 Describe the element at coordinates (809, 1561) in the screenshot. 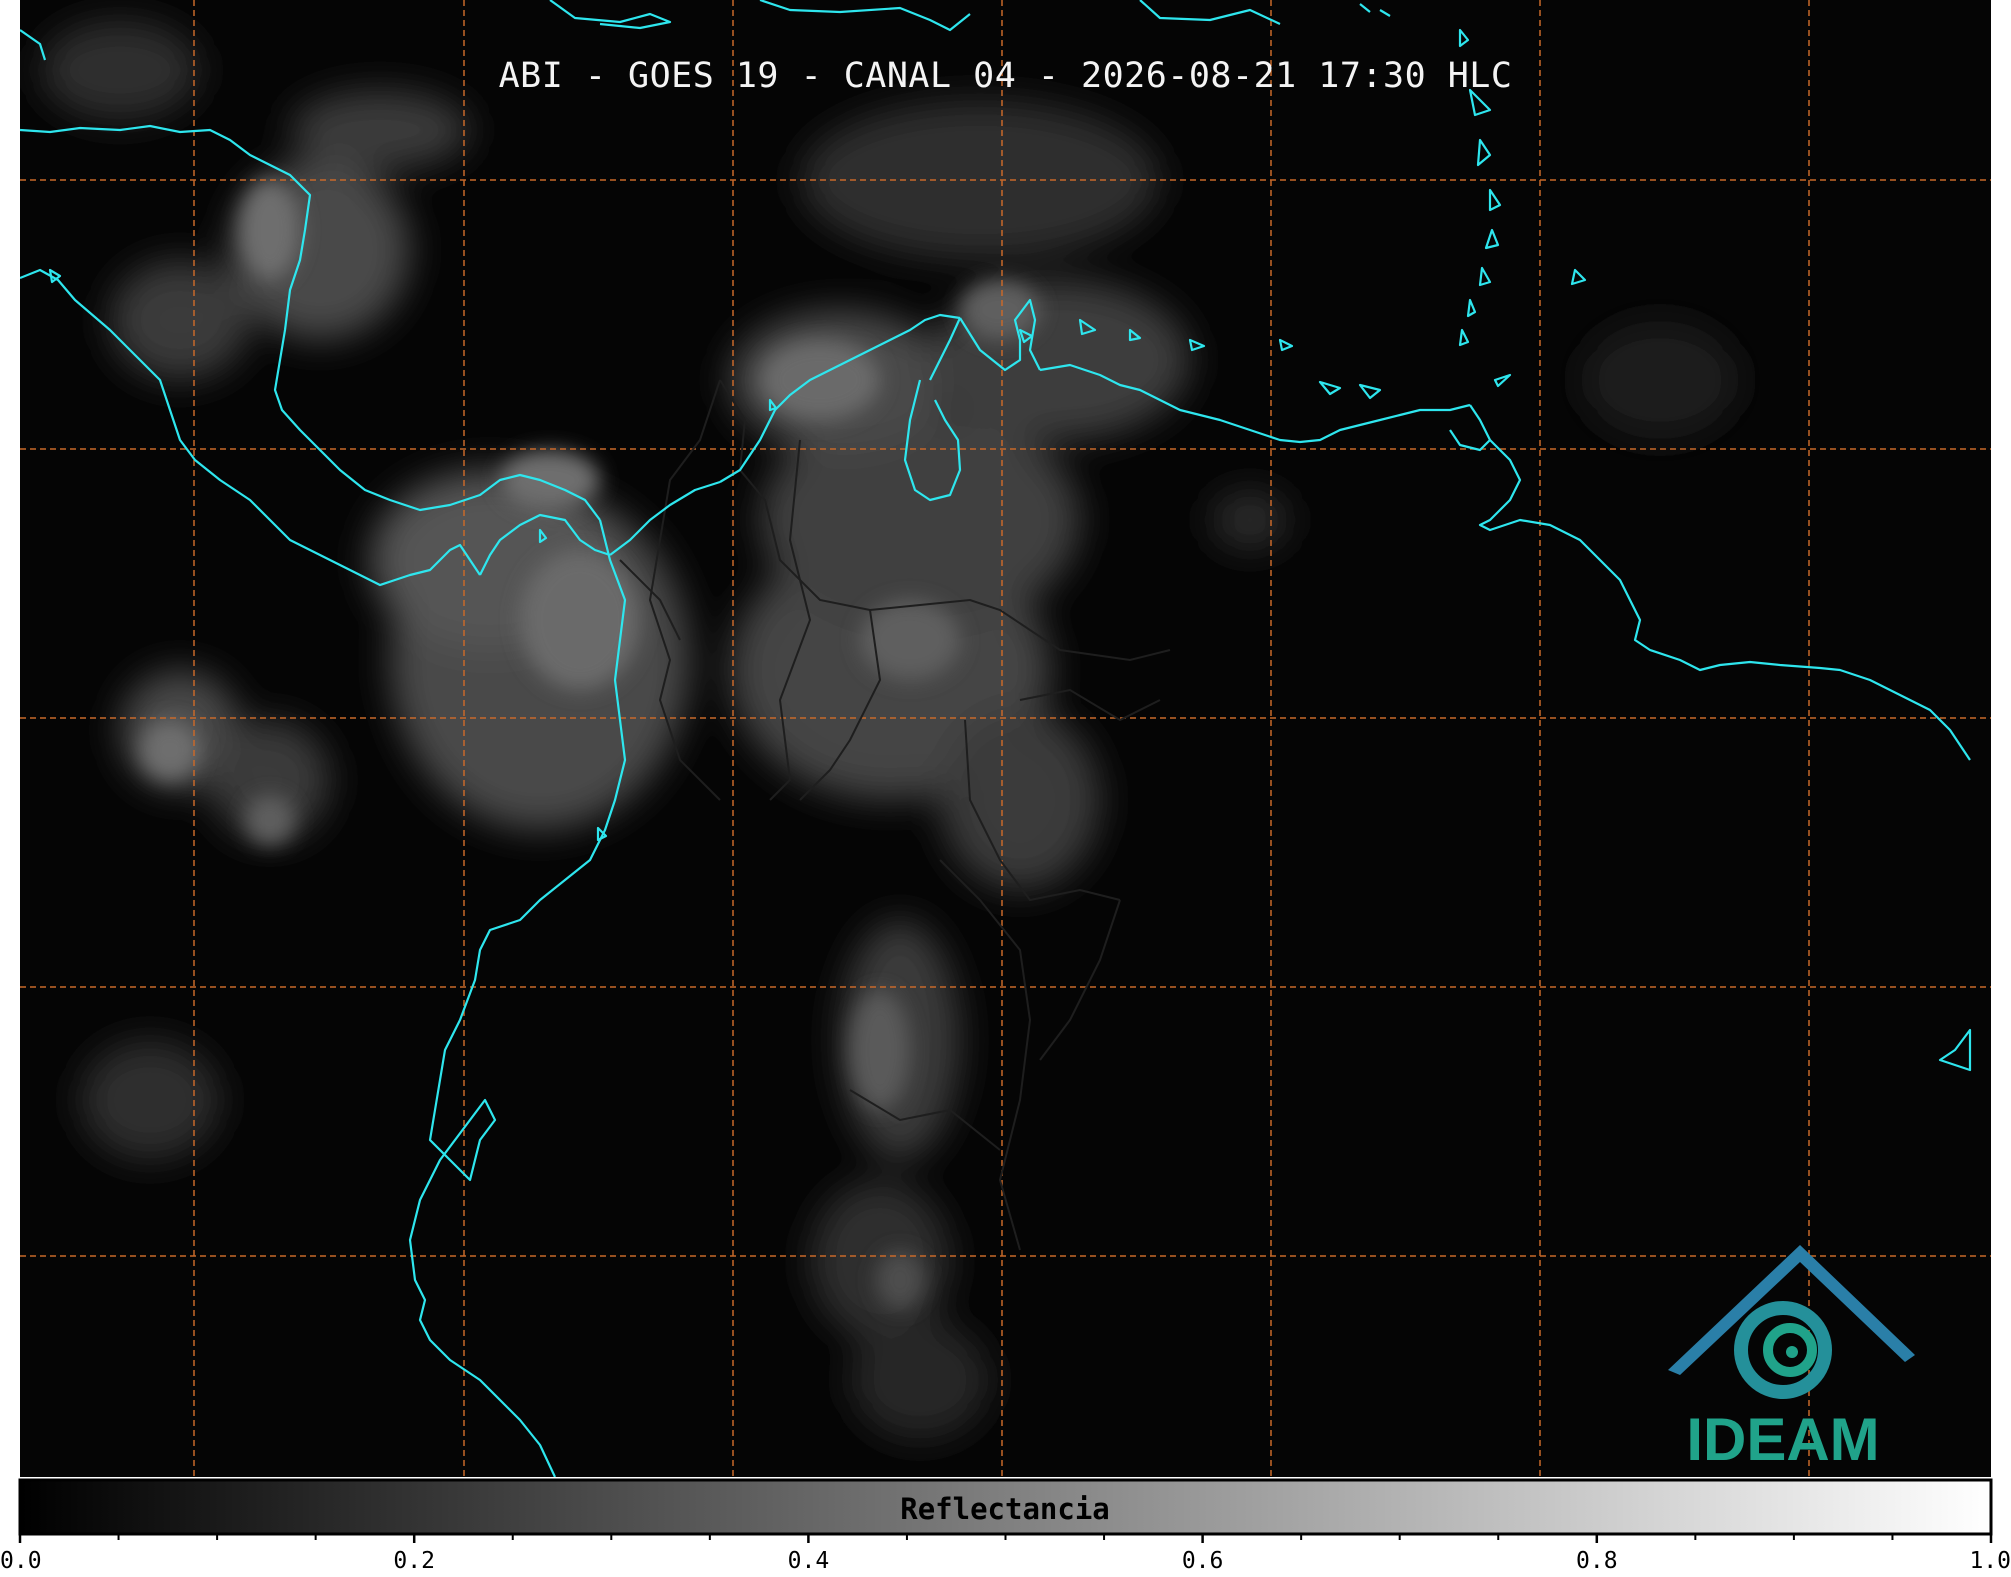

I see `colorbar-tick-label: 0.4` at that location.